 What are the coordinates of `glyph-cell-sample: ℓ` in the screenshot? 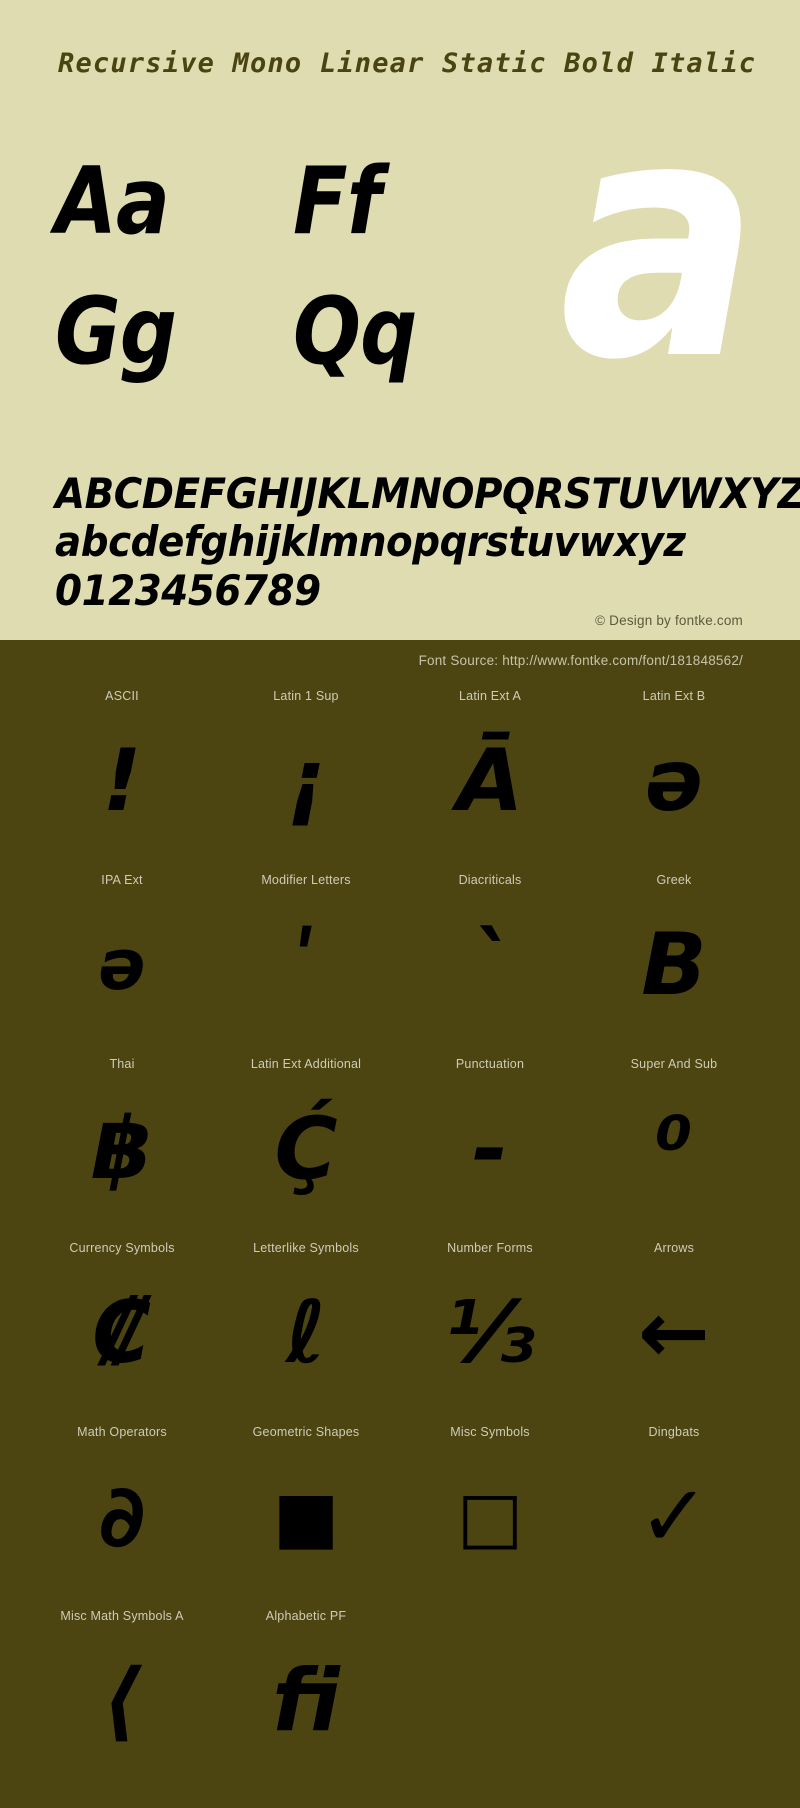 It's located at (306, 1333).